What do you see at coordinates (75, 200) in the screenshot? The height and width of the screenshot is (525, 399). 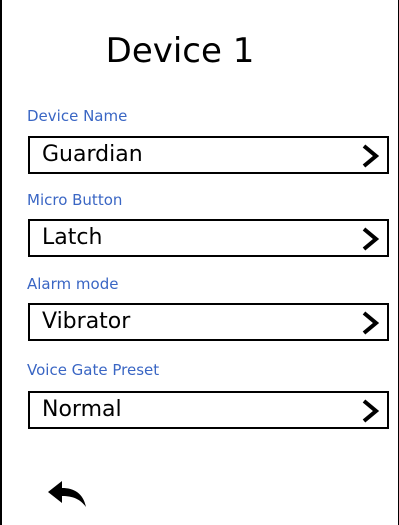 I see `micro-button-label: Micro Button` at bounding box center [75, 200].